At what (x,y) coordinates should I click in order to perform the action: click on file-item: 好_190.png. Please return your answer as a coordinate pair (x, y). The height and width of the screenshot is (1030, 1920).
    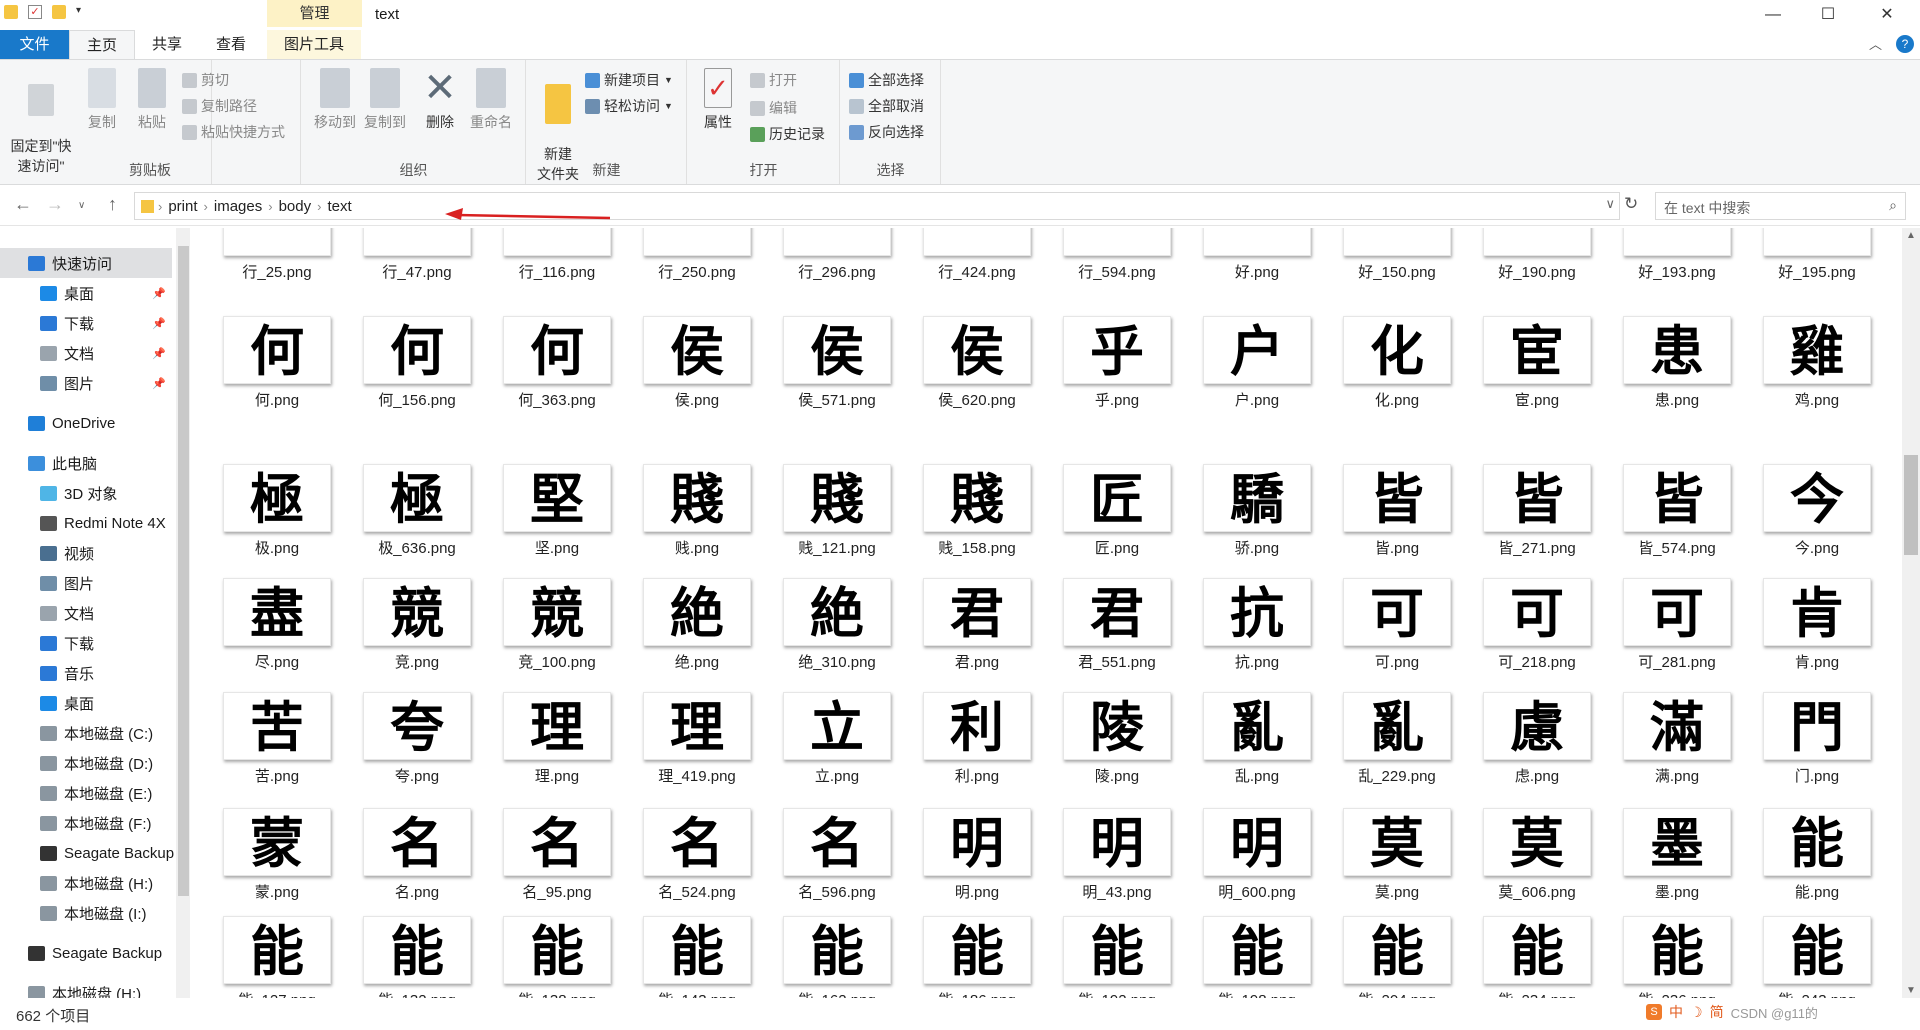
    Looking at the image, I should click on (1537, 255).